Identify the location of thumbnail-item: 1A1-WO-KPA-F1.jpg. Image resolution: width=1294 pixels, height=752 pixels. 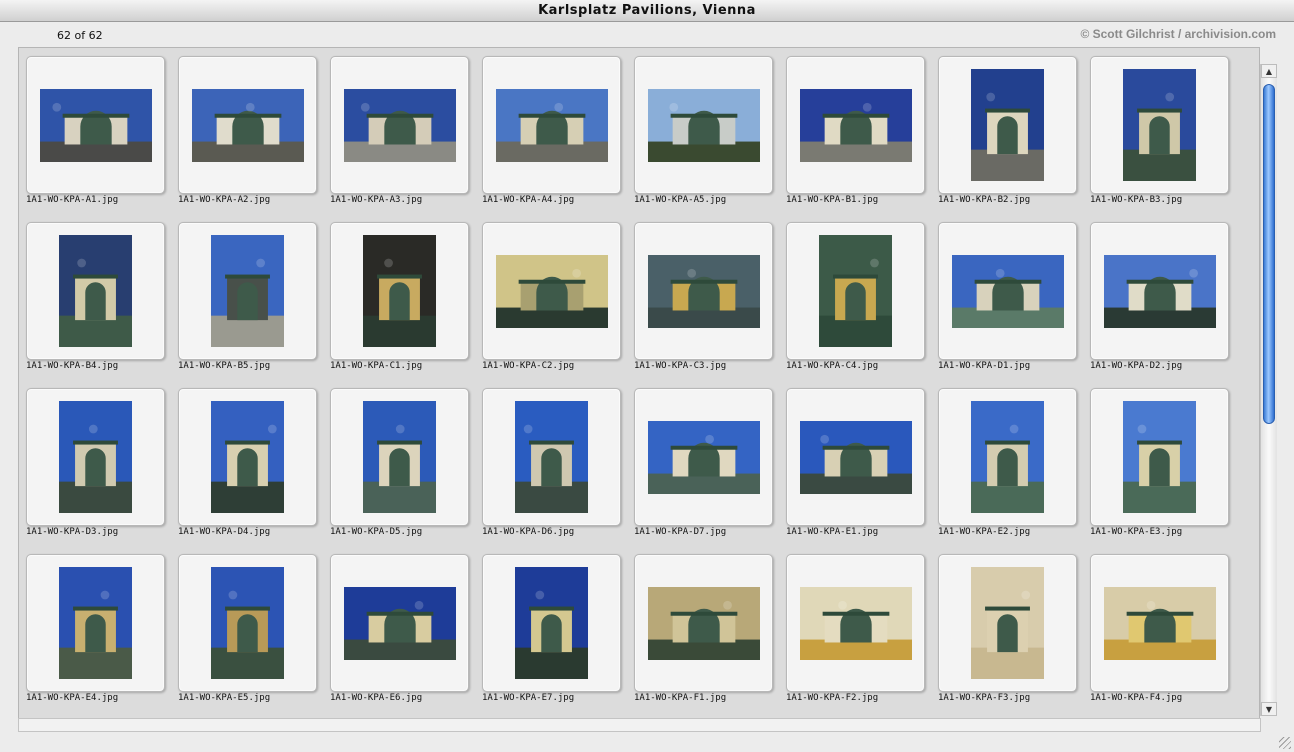
(709, 635).